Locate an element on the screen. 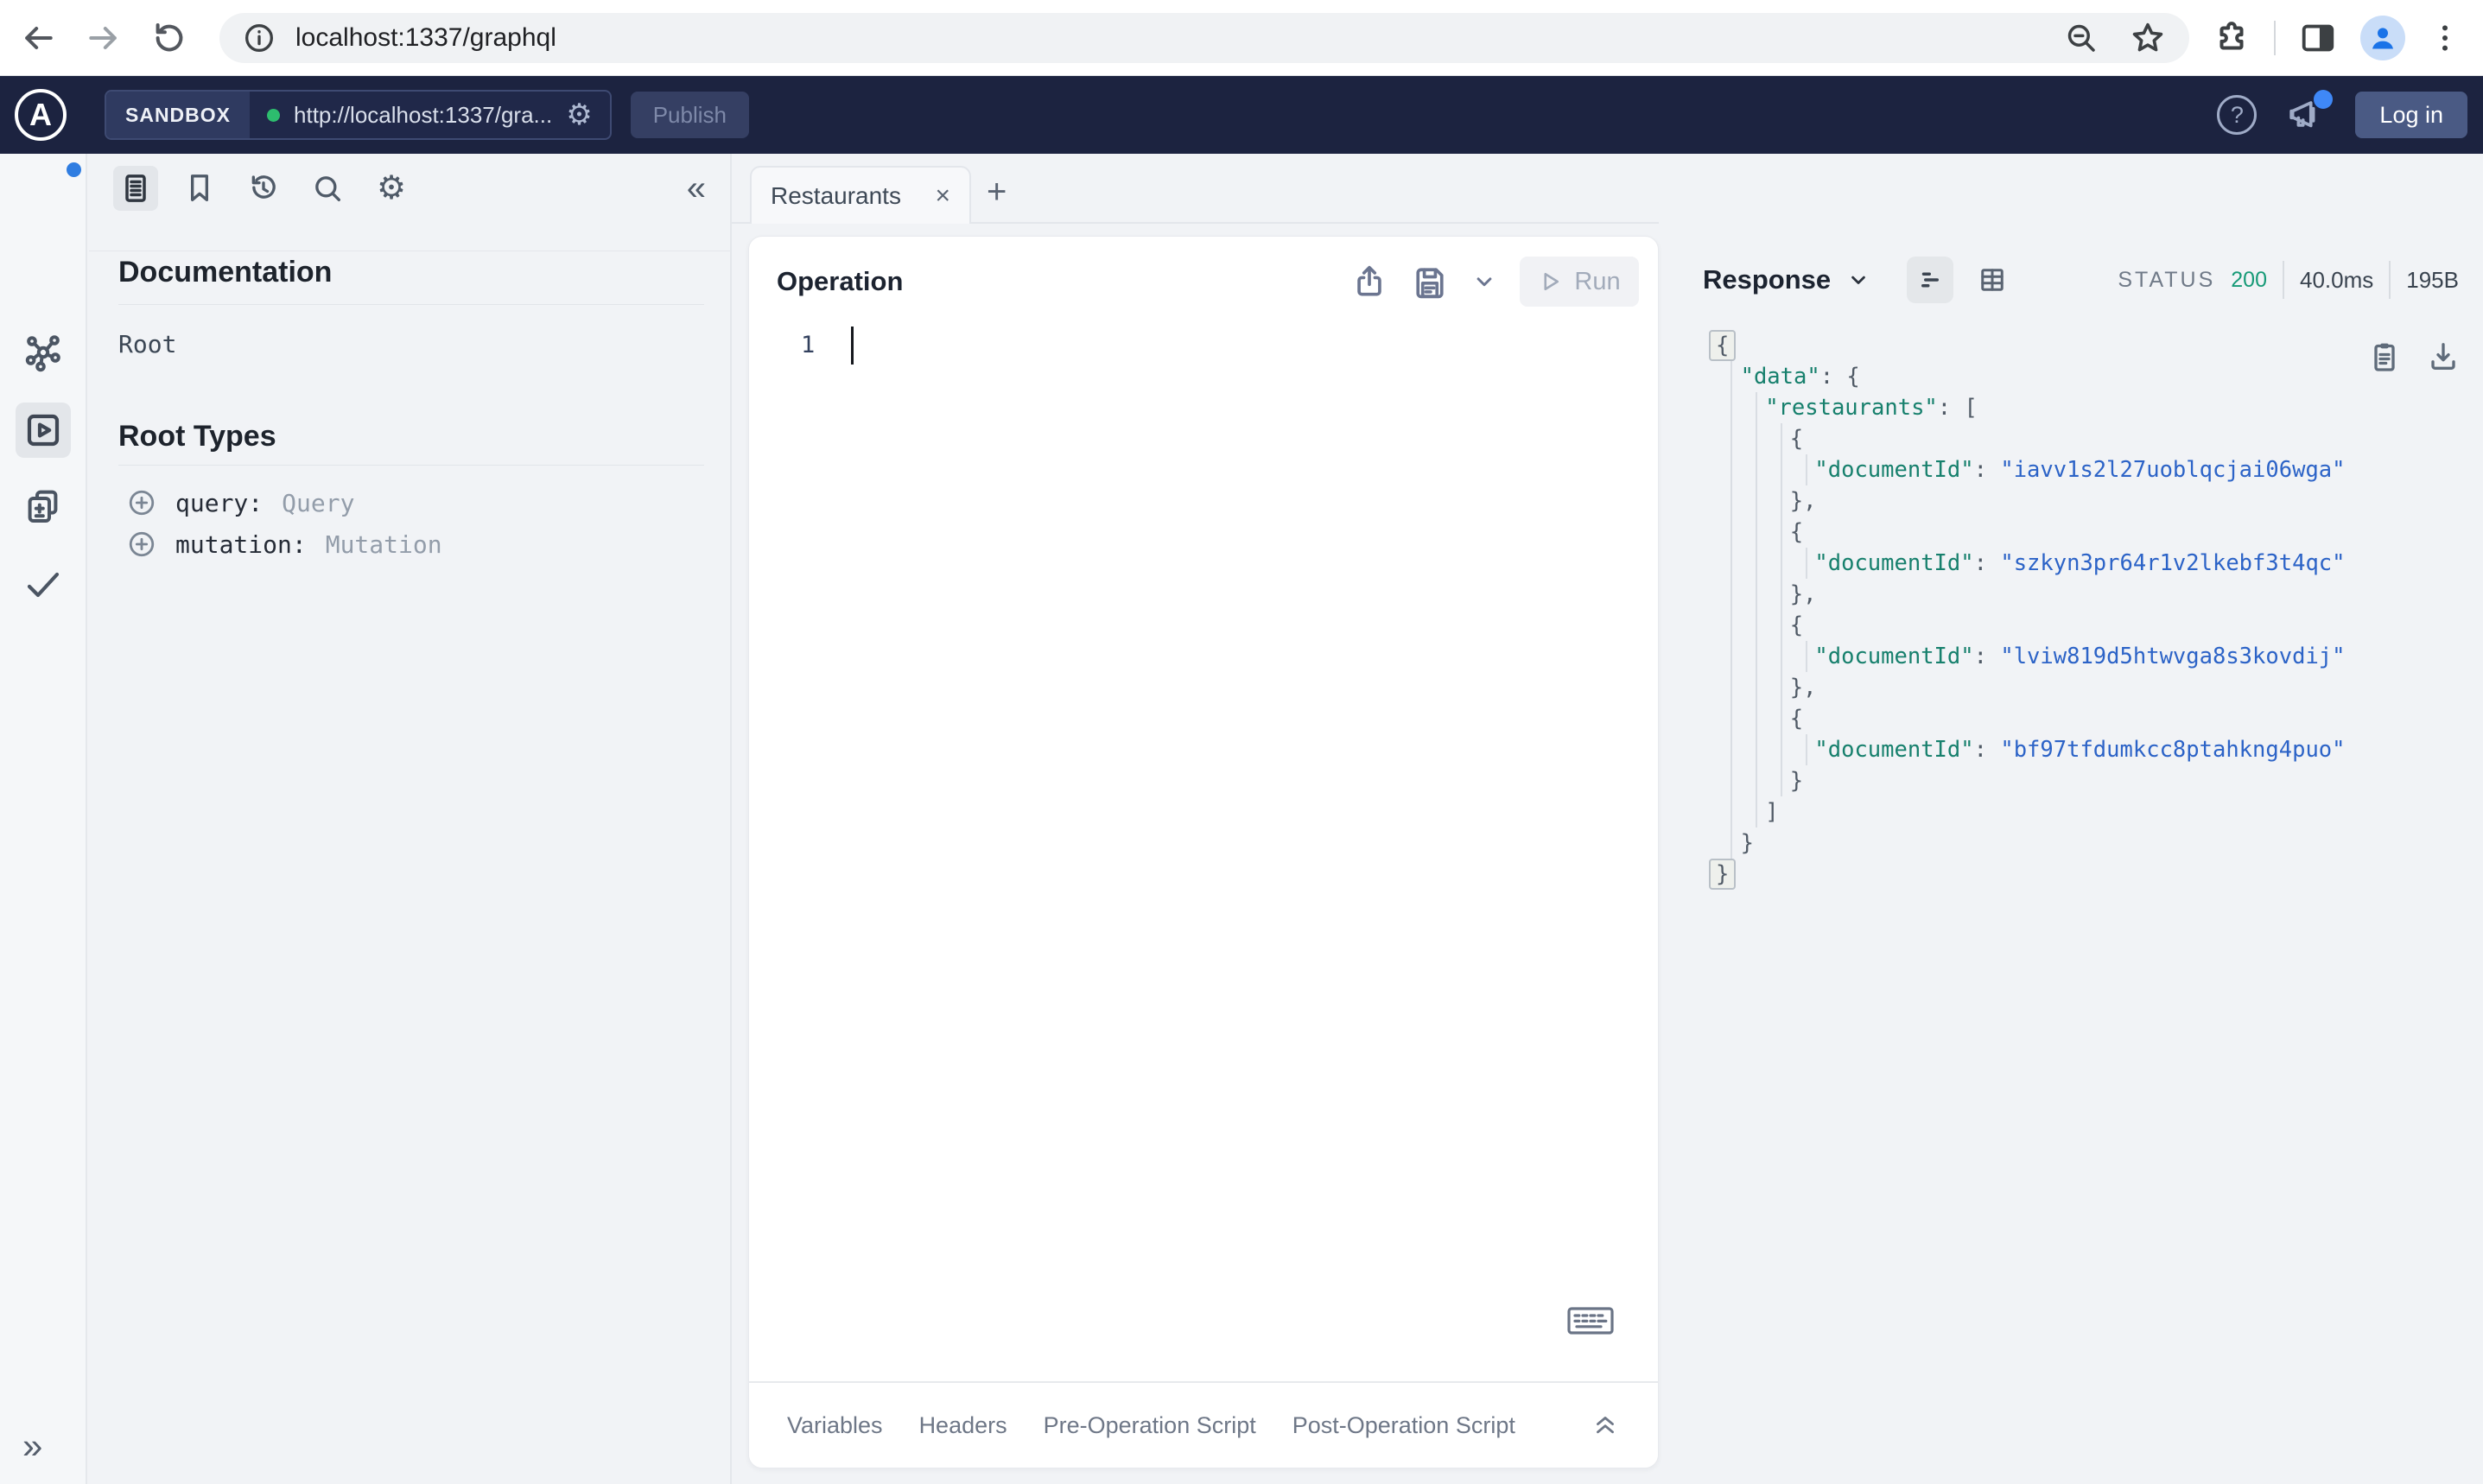 This screenshot has width=2483, height=1484. type-name-link: Query is located at coordinates (318, 503).